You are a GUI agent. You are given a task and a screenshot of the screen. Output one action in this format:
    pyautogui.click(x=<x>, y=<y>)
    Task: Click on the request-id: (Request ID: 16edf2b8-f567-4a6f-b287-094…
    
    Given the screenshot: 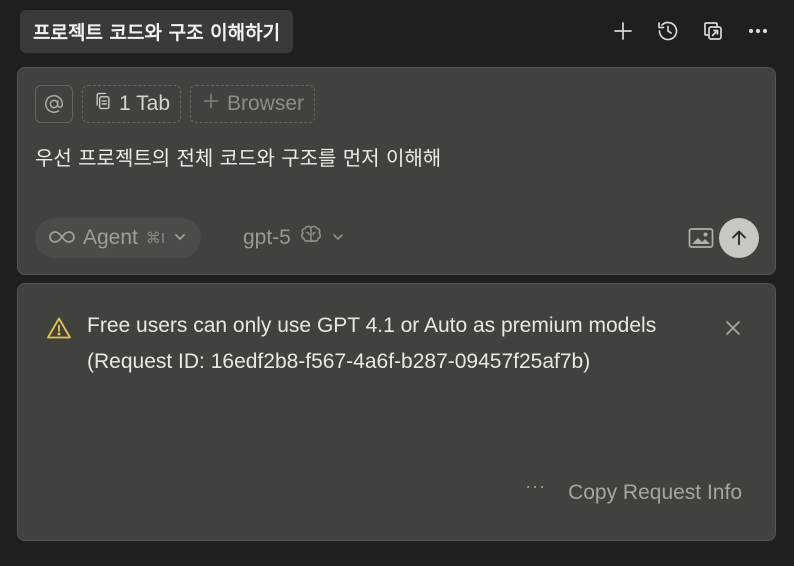 What is the action you would take?
    pyautogui.click(x=339, y=361)
    